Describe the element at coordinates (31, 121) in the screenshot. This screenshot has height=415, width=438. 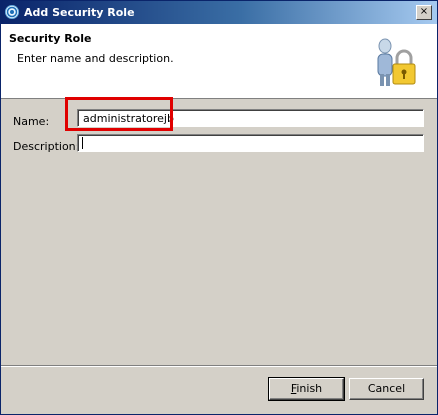
I see `name-label: Name:` at that location.